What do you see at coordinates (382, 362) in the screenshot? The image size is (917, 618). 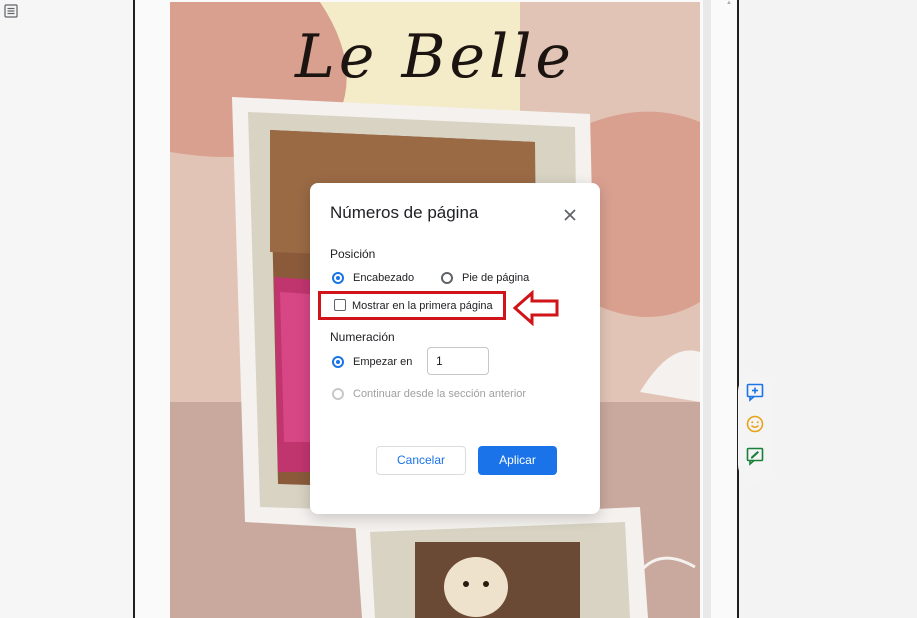 I see `start-at-label: Empezar en` at bounding box center [382, 362].